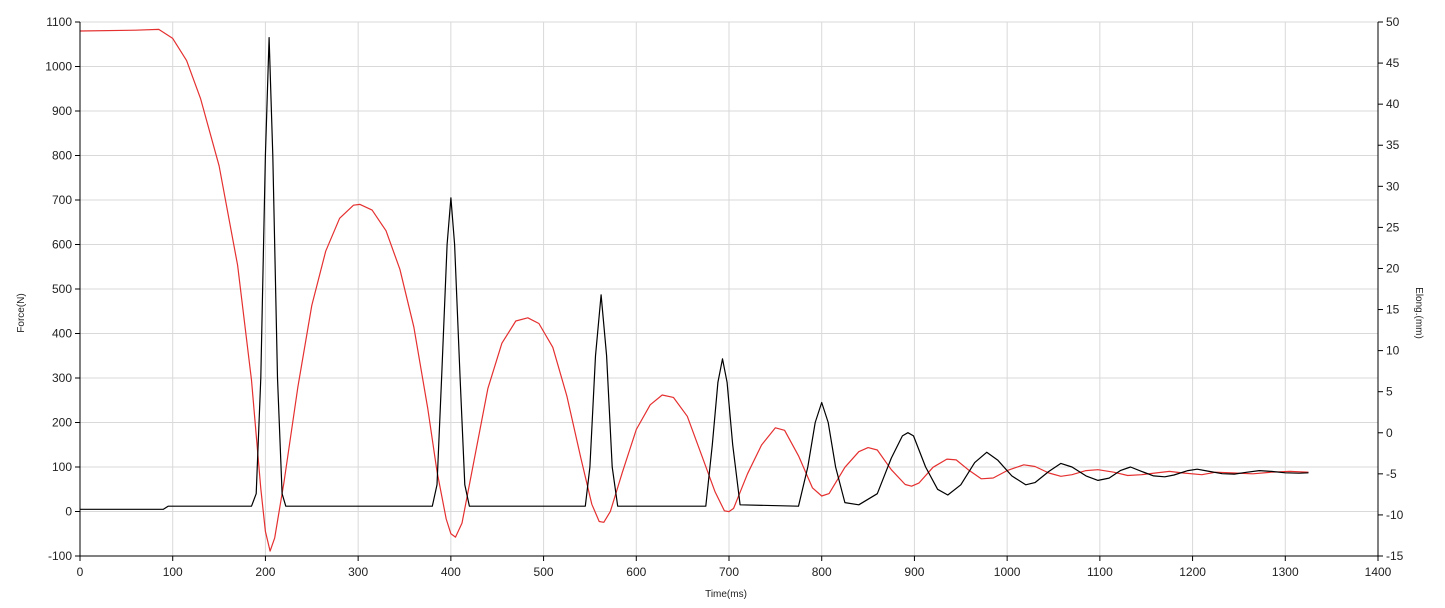 The image size is (1445, 608). What do you see at coordinates (21, 312) in the screenshot?
I see `y-axis-title: Force(N)` at bounding box center [21, 312].